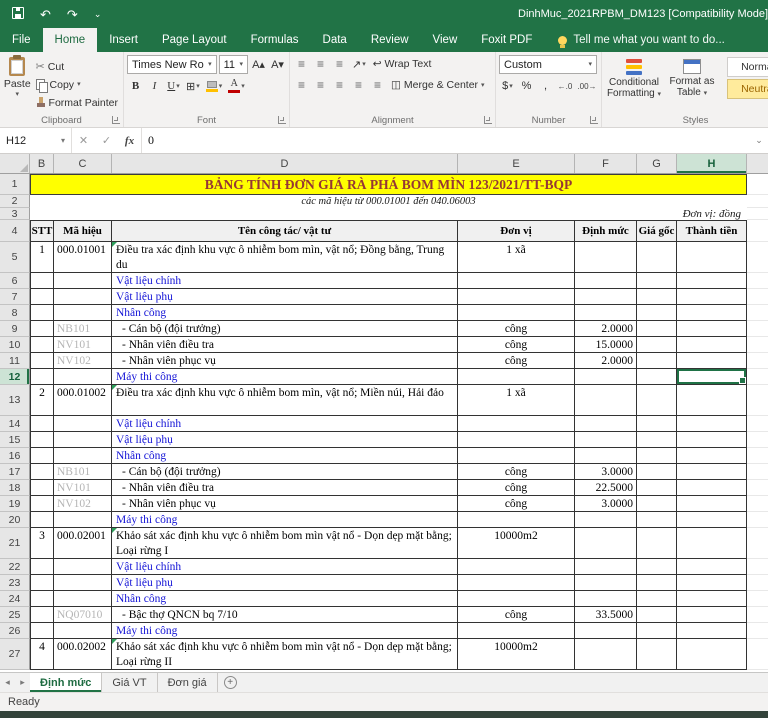 The height and width of the screenshot is (718, 768). Describe the element at coordinates (657, 472) in the screenshot. I see `cell-G17` at that location.